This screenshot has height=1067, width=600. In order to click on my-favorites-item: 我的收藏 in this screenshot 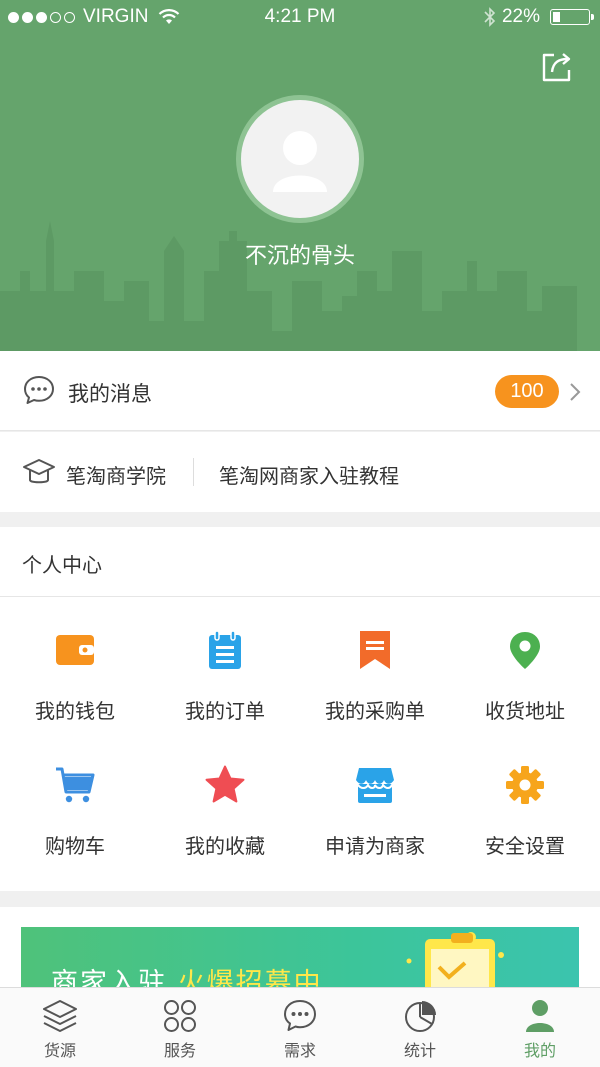, I will do `click(225, 799)`.